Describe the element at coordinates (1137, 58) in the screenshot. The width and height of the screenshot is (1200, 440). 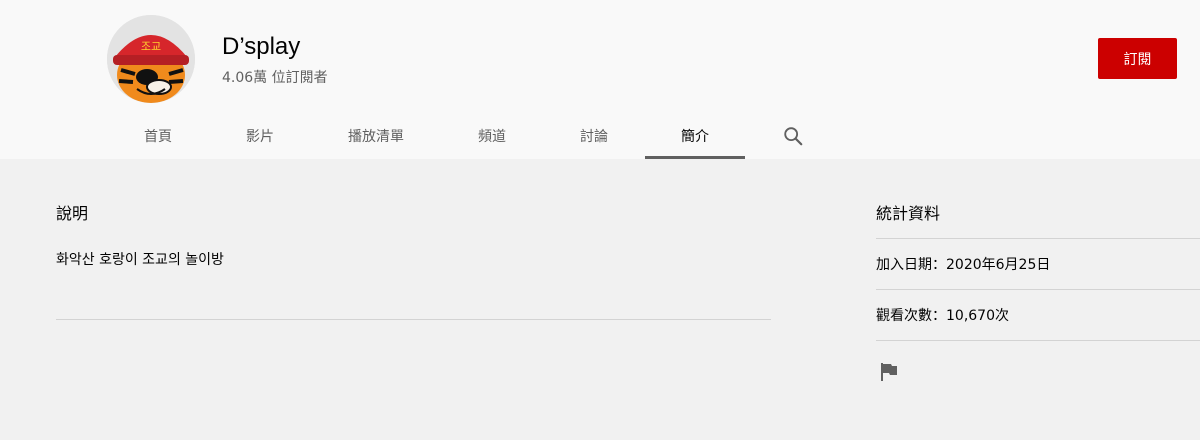
I see `subscribe-button: 訂閱` at that location.